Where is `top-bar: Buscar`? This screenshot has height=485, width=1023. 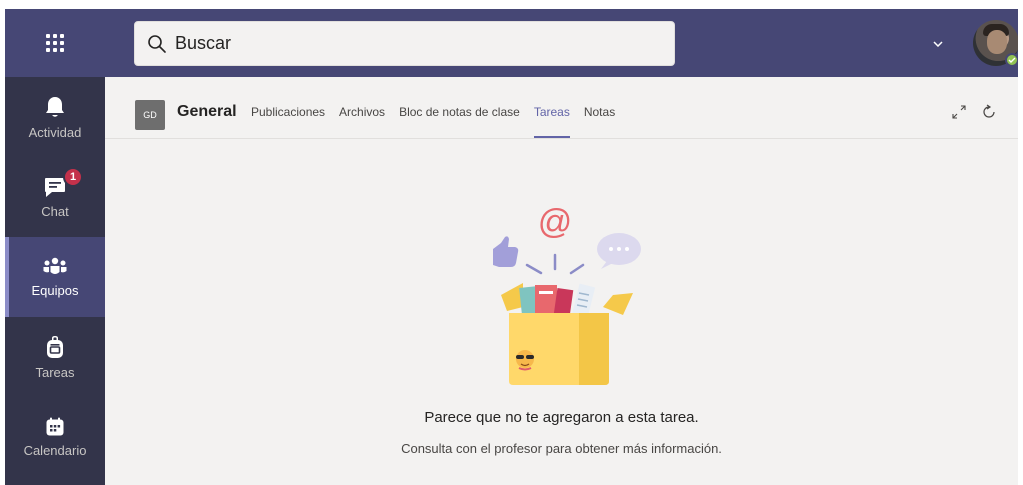
top-bar: Buscar is located at coordinates (511, 43).